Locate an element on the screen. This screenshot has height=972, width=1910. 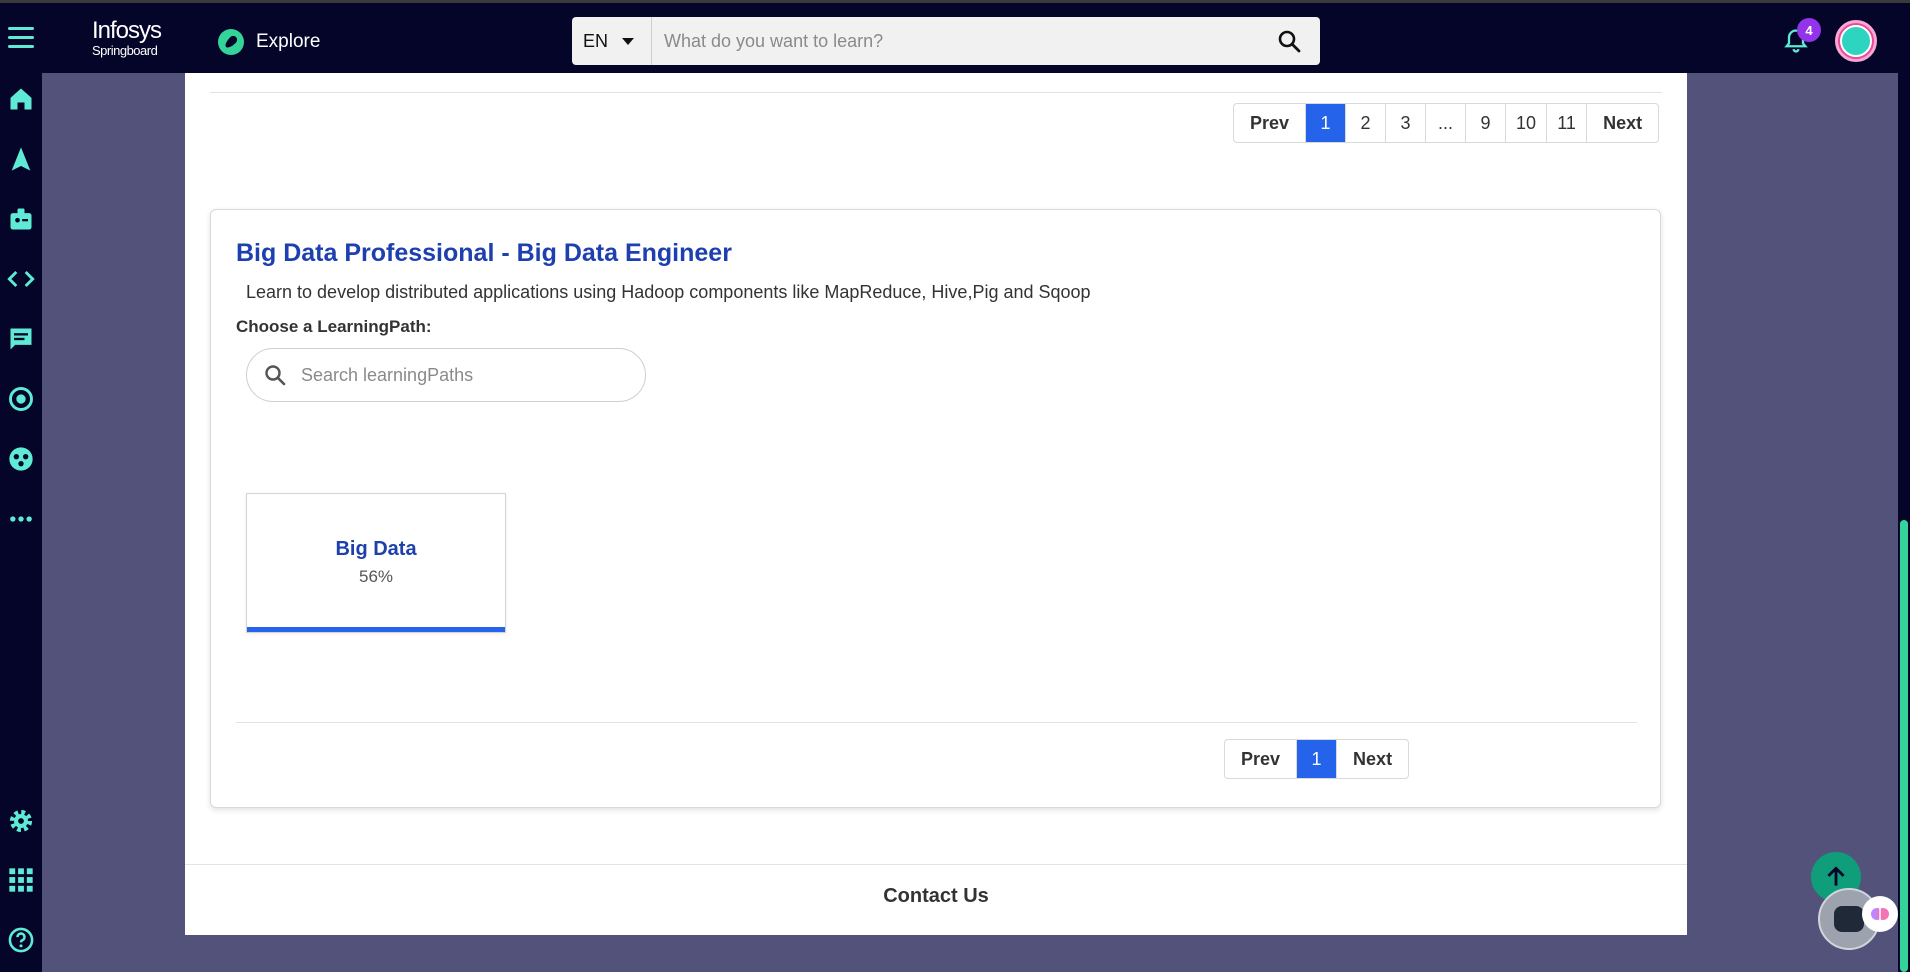
logo-line-2: Springboard is located at coordinates (125, 50).